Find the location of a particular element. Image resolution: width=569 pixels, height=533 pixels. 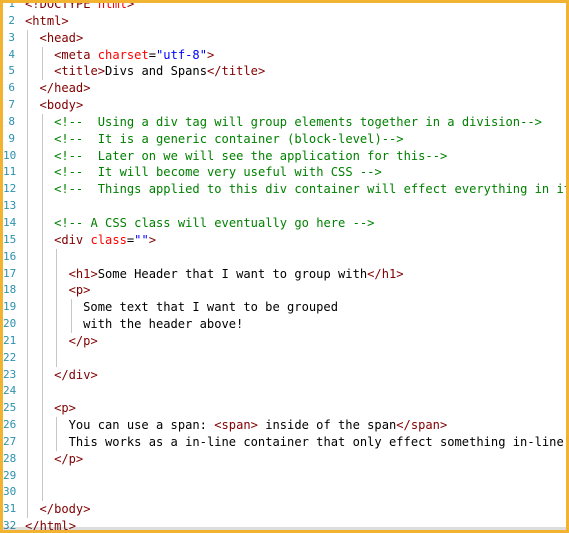

code-line: 25 <p> is located at coordinates (284, 409).